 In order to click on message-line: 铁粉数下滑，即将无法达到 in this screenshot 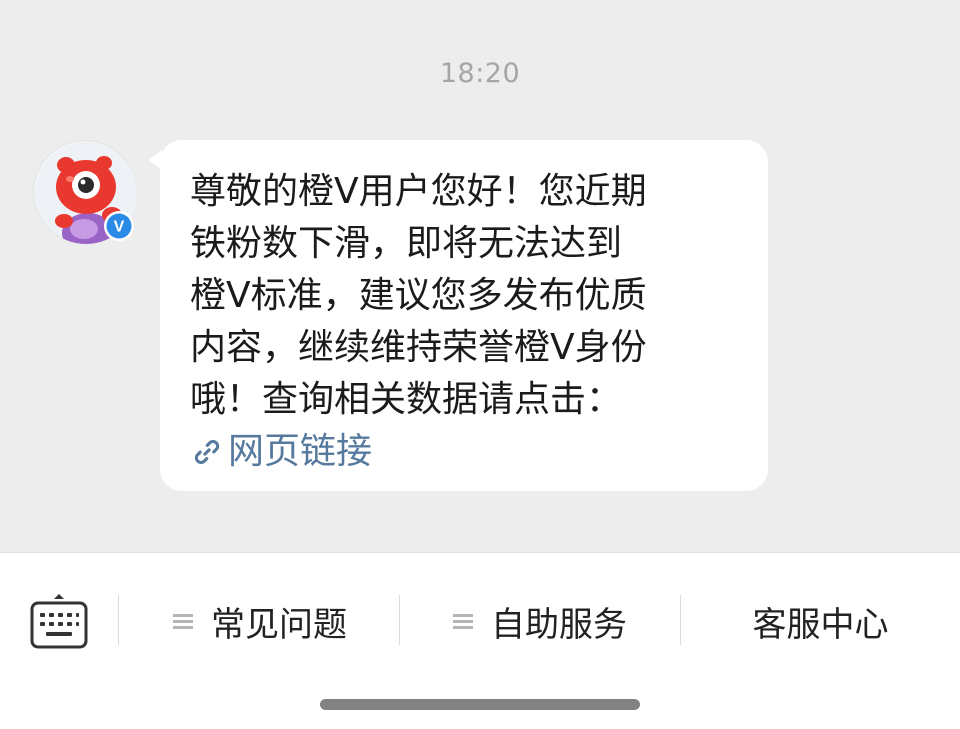, I will do `click(406, 243)`.